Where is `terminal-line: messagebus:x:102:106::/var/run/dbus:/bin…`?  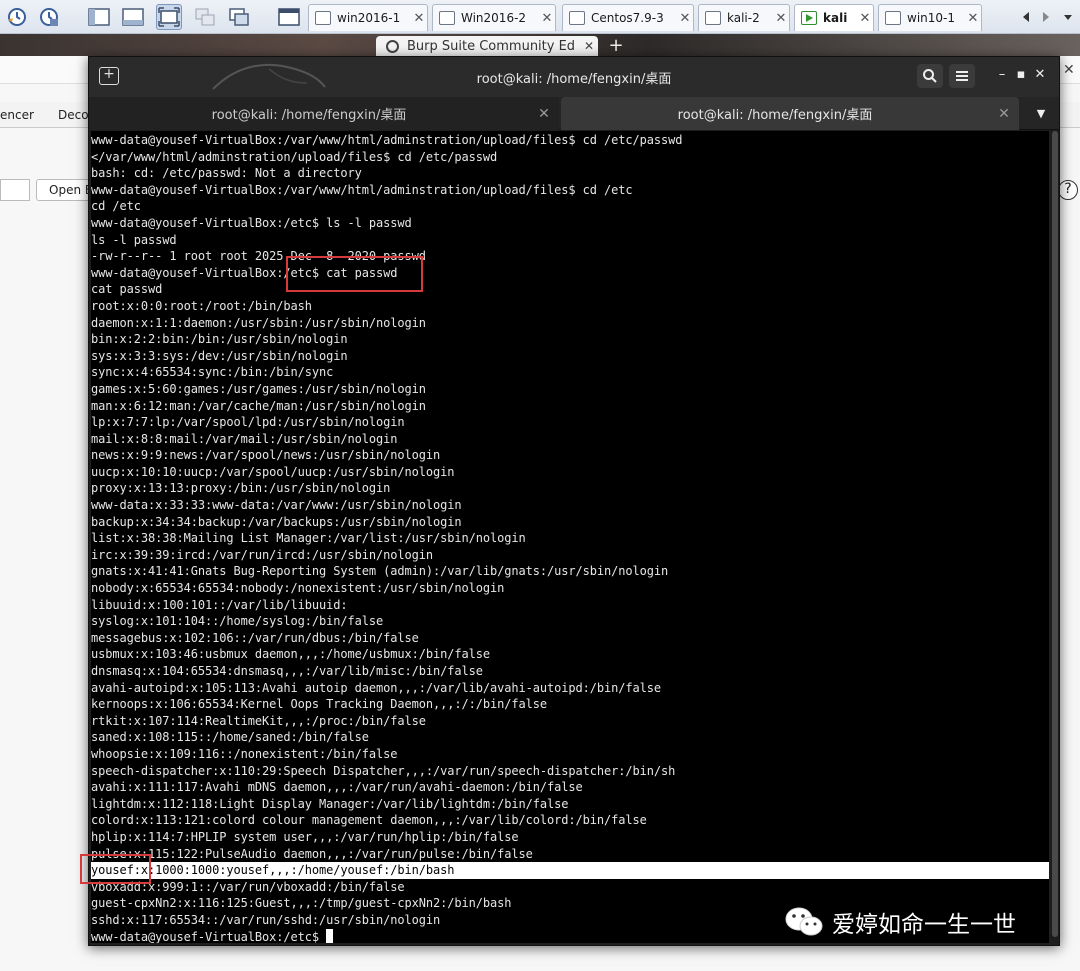 terminal-line: messagebus:x:102:106::/var/run/dbus:/bin… is located at coordinates (255, 637).